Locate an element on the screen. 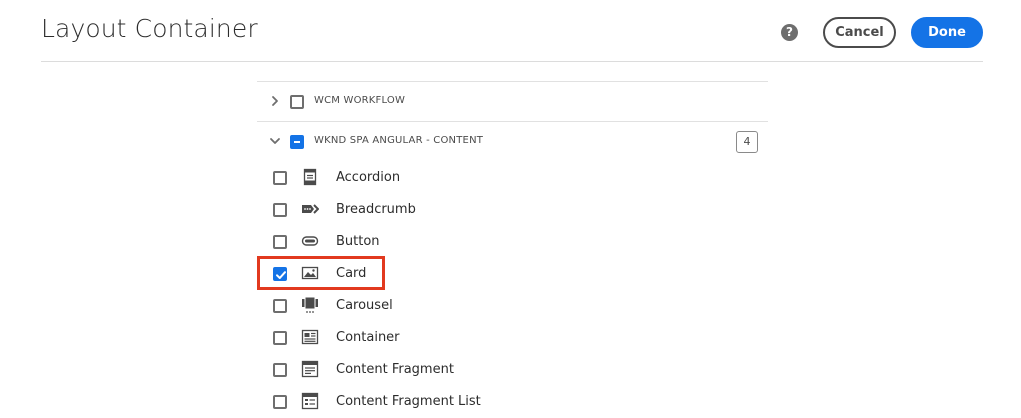  carousel-icon is located at coordinates (310, 305).